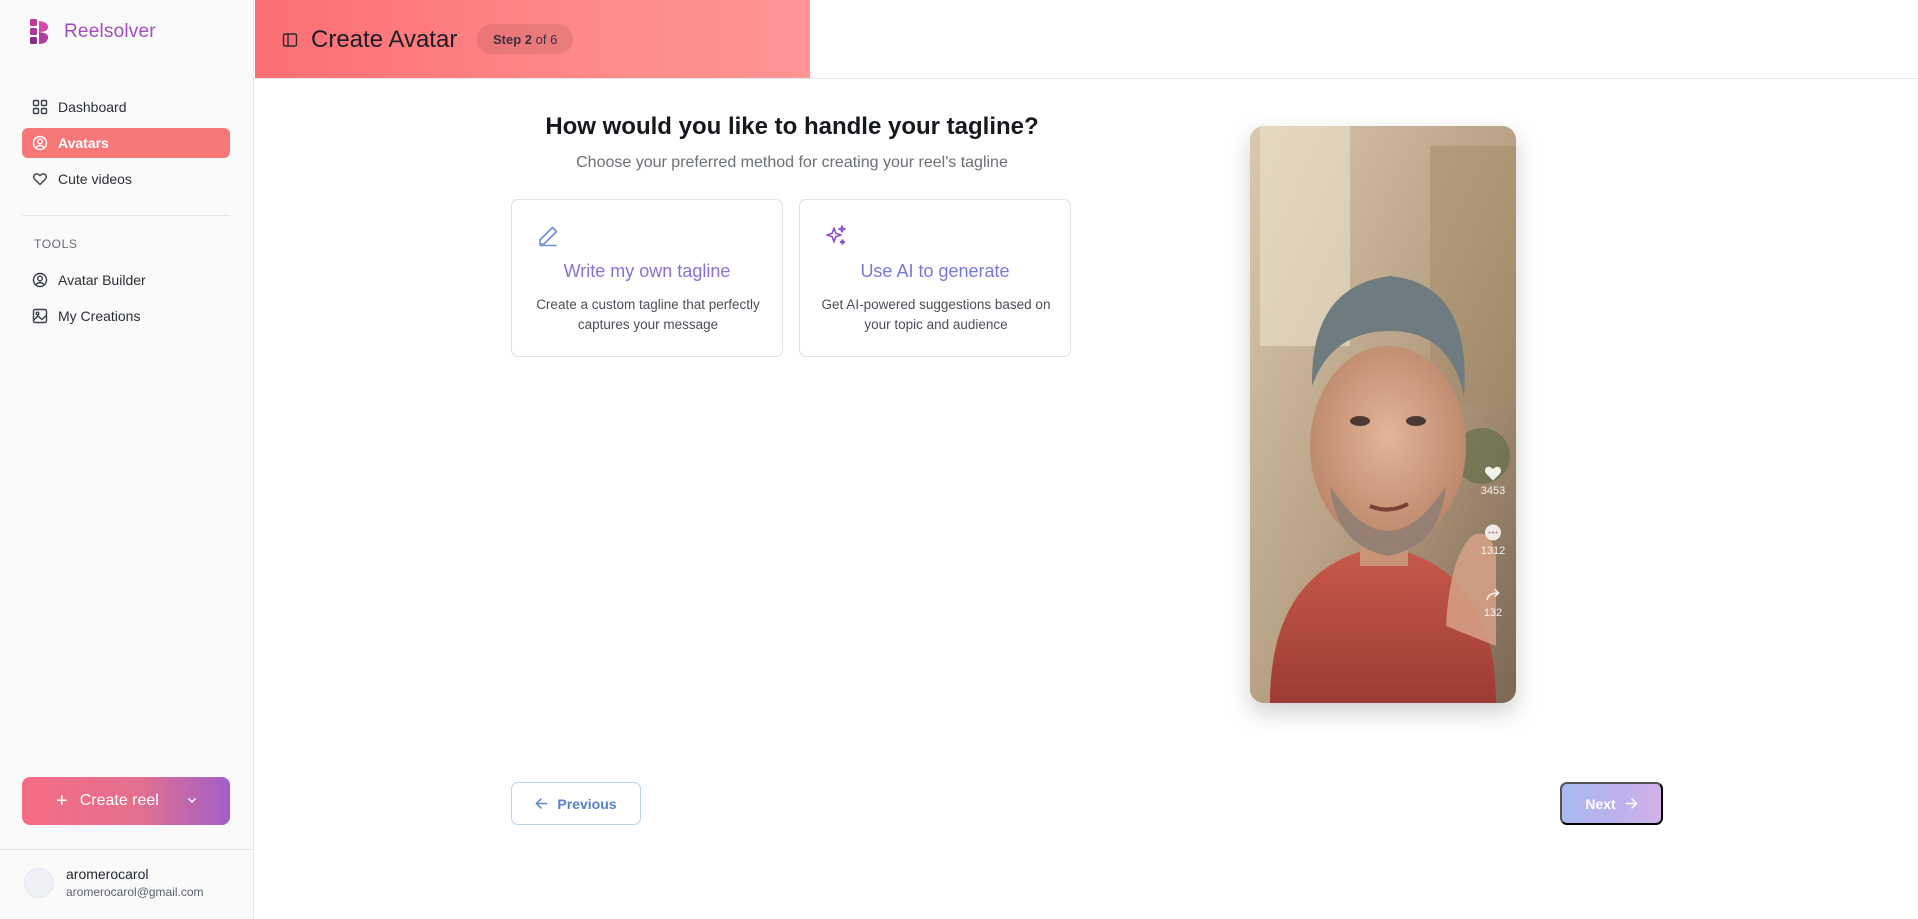 Image resolution: width=1918 pixels, height=919 pixels. I want to click on step-badge: Step 2 of 6, so click(525, 39).